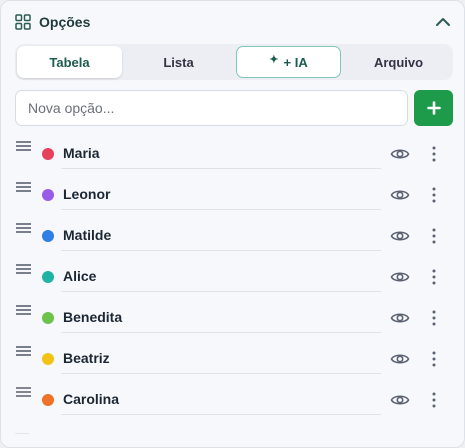  What do you see at coordinates (232, 320) in the screenshot?
I see `option-row: Benedita` at bounding box center [232, 320].